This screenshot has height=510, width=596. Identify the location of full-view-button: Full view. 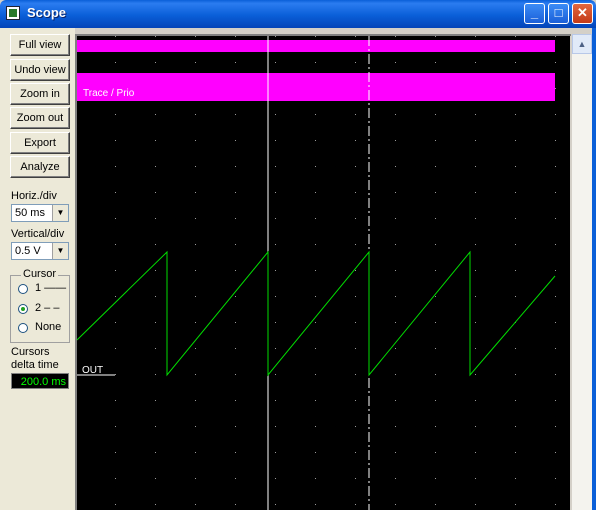
(40, 45).